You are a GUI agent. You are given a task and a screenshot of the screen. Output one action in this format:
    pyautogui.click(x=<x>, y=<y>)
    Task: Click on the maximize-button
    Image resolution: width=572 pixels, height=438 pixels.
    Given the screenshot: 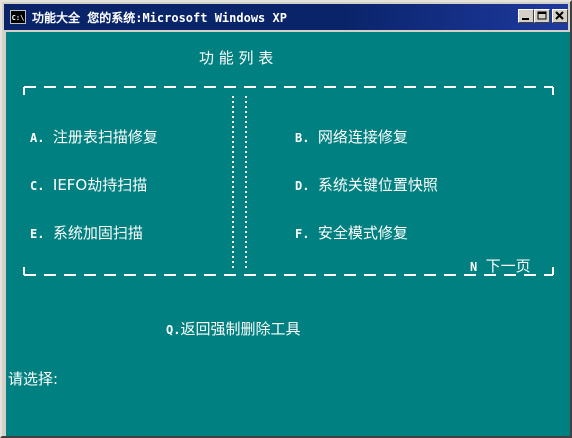 What is the action you would take?
    pyautogui.click(x=542, y=16)
    